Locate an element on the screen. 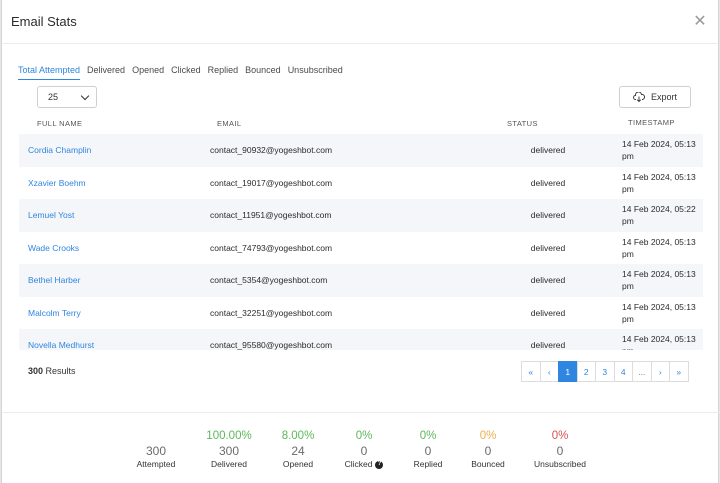 The image size is (720, 483). first-page-button: « is located at coordinates (531, 371).